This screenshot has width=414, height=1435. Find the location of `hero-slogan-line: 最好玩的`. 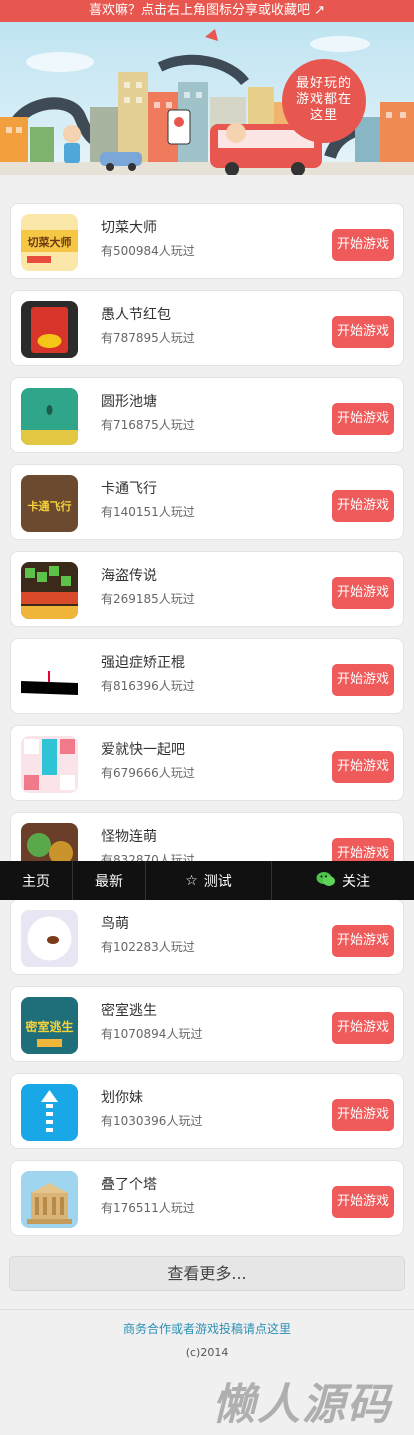

hero-slogan-line: 最好玩的 is located at coordinates (323, 83).